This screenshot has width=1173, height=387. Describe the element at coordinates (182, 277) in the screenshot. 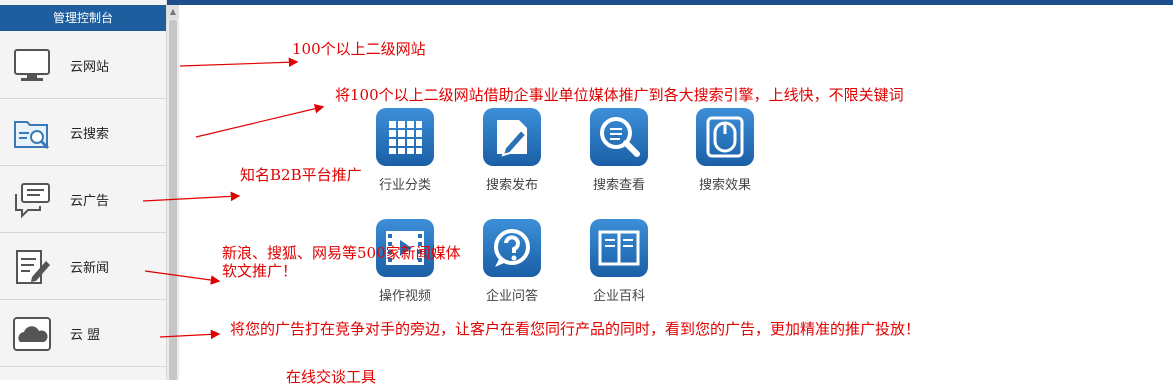

I see `arrow-news` at that location.